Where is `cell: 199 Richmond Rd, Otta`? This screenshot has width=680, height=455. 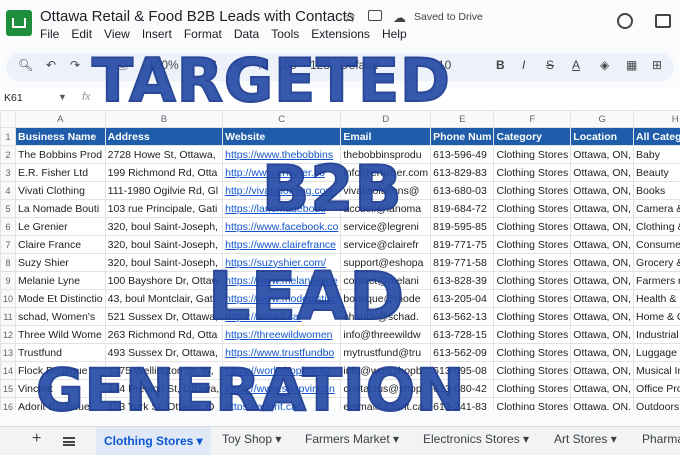
cell: 199 Richmond Rd, Otta is located at coordinates (163, 173).